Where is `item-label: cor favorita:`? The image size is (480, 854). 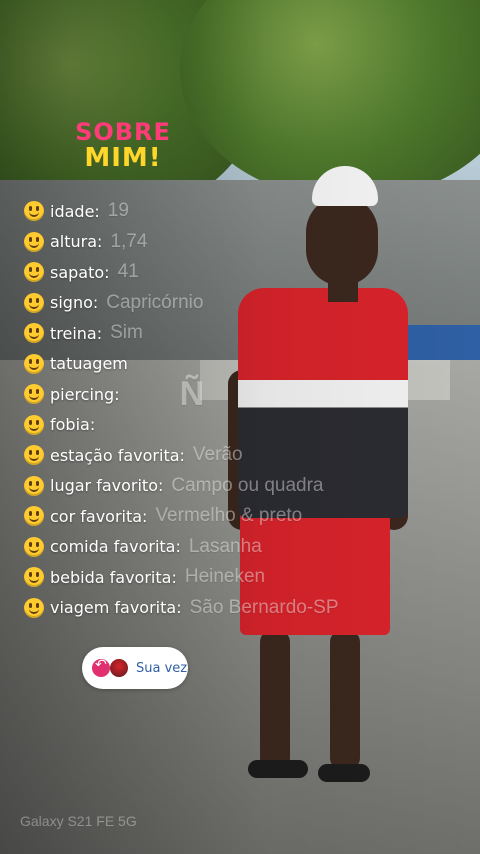 item-label: cor favorita: is located at coordinates (99, 516).